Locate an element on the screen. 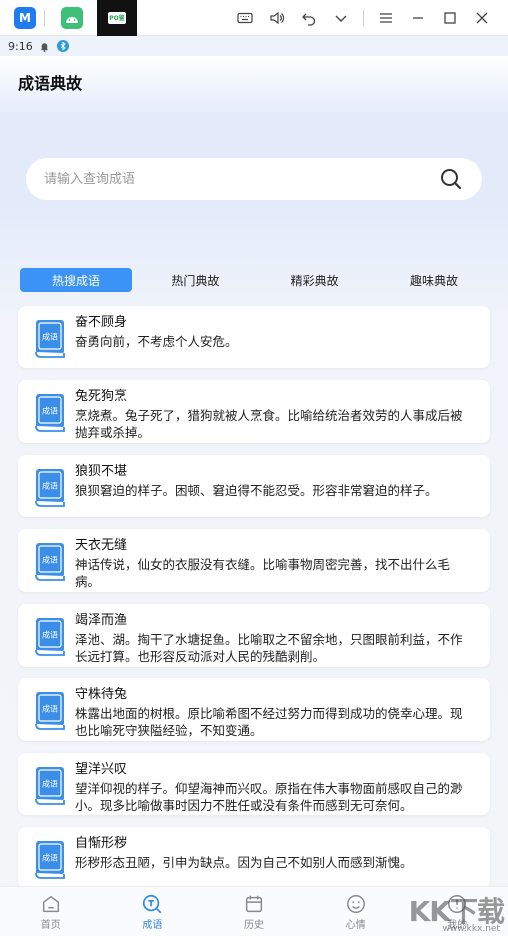 The image size is (508, 936). active-app-tab: PO鉴 is located at coordinates (117, 18).